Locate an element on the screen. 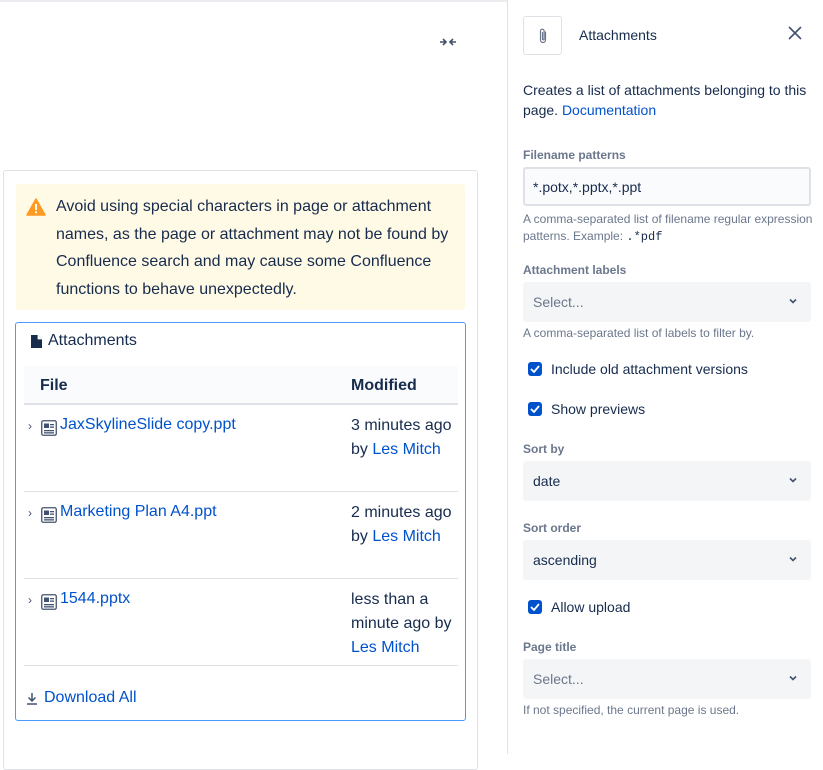  modified-cell: 3 minutes ago by Les Mitch is located at coordinates (403, 438).